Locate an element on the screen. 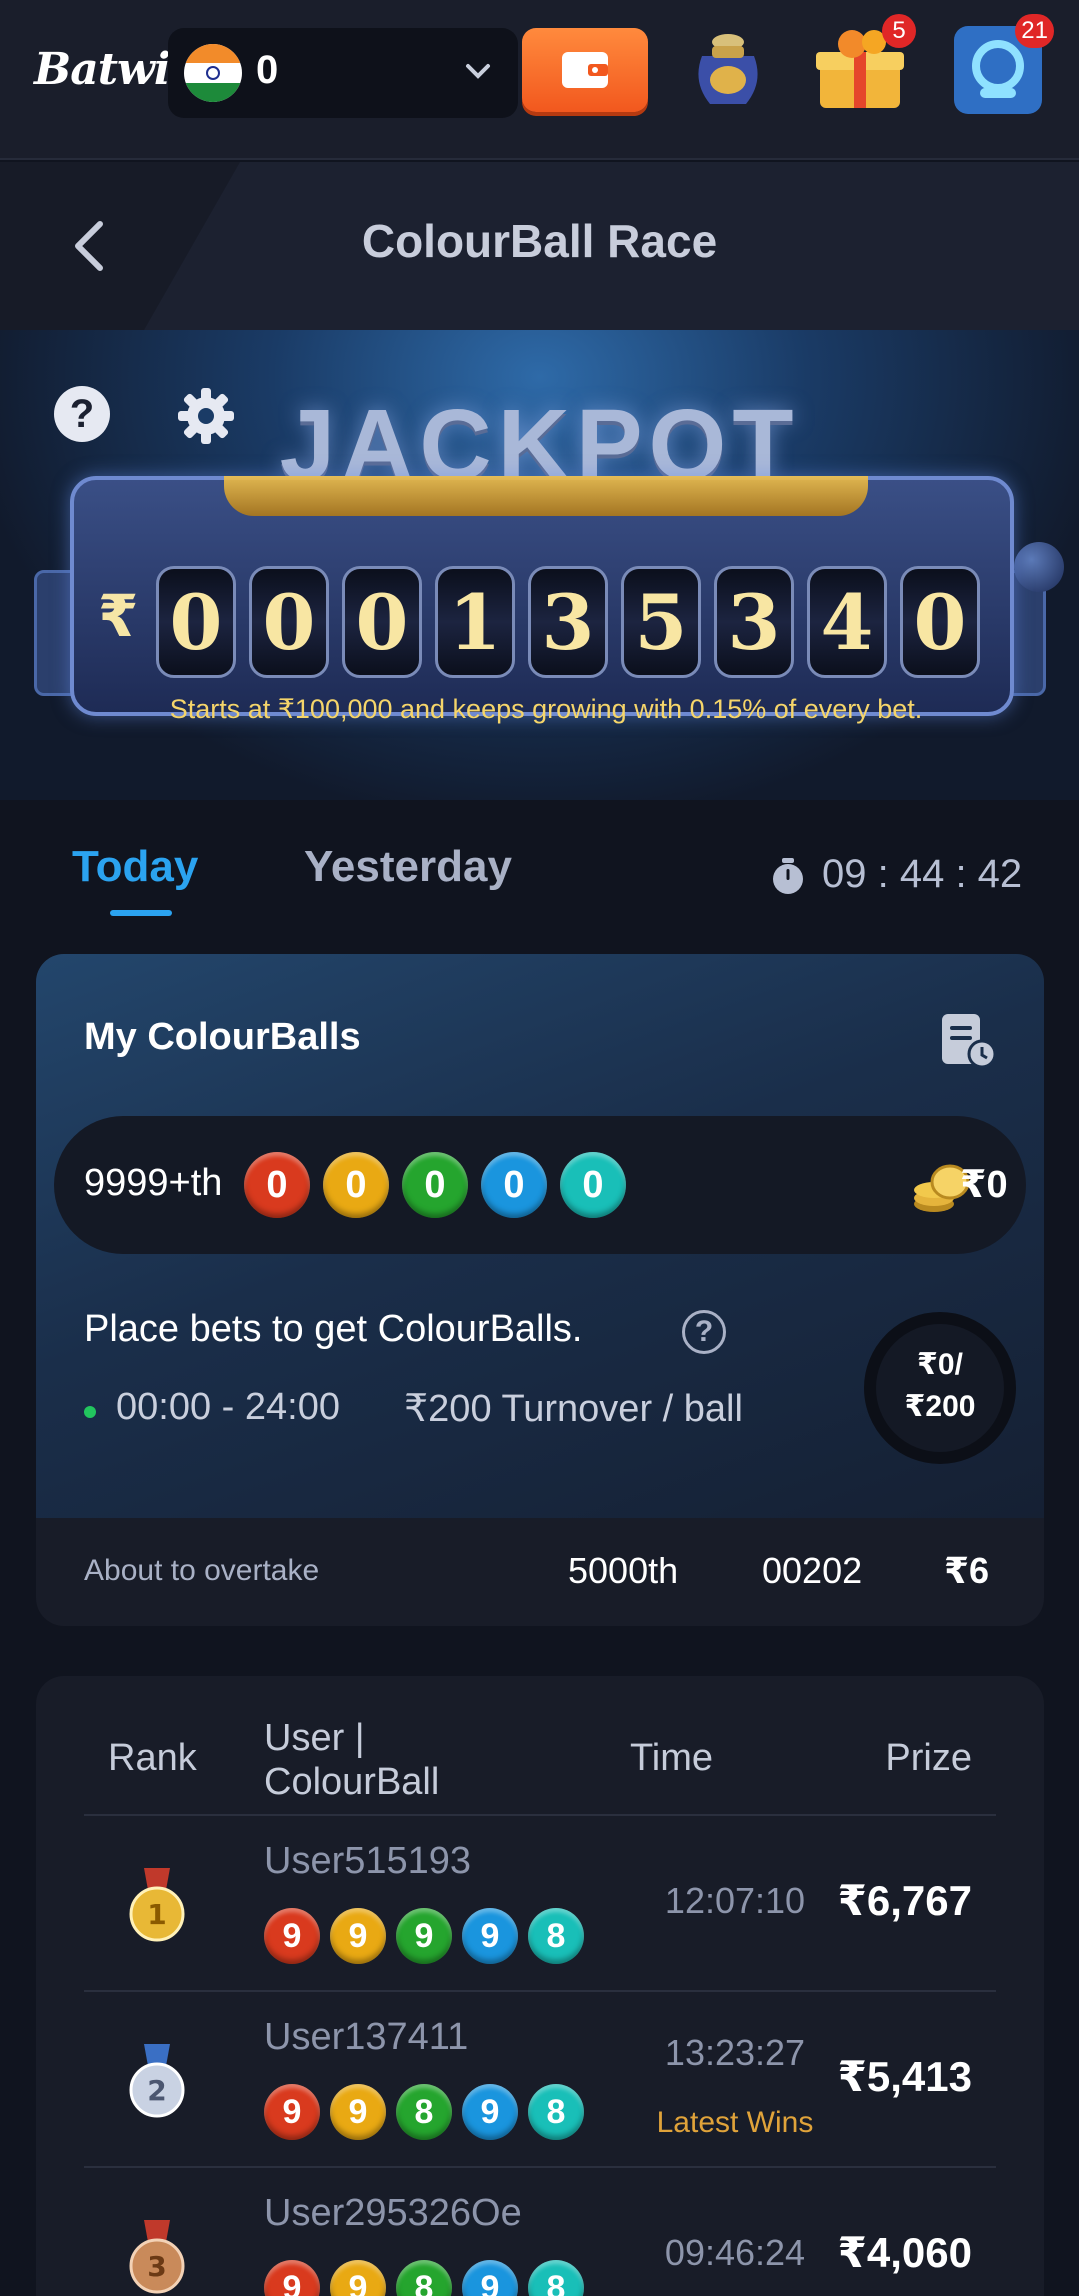 The width and height of the screenshot is (1079, 2296). gold-medal-icon: 1 is located at coordinates (157, 1905).